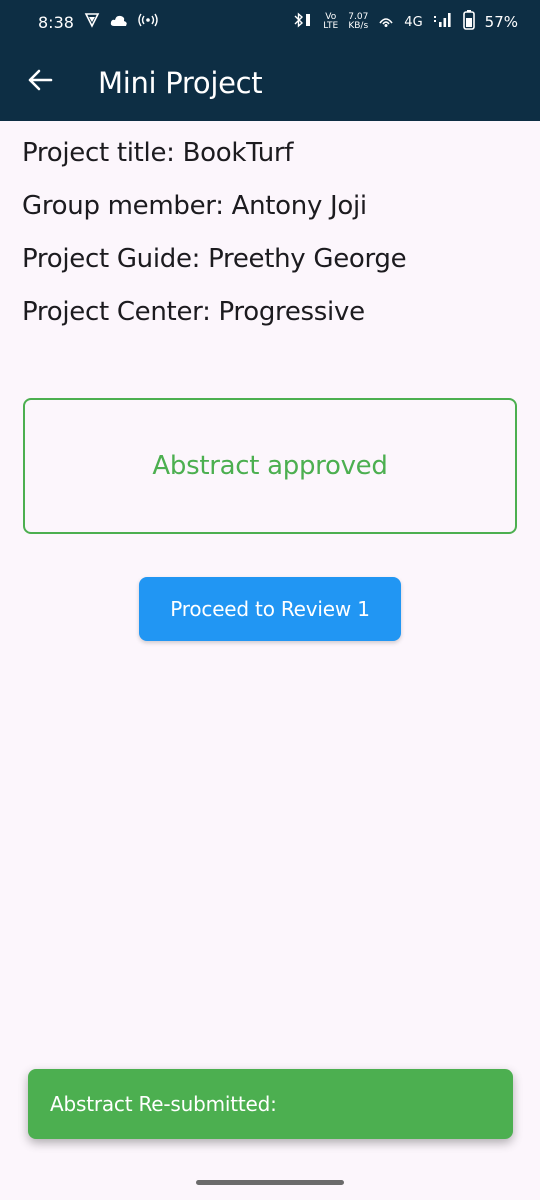 The image size is (540, 1200). I want to click on status-time: 8:38, so click(56, 22).